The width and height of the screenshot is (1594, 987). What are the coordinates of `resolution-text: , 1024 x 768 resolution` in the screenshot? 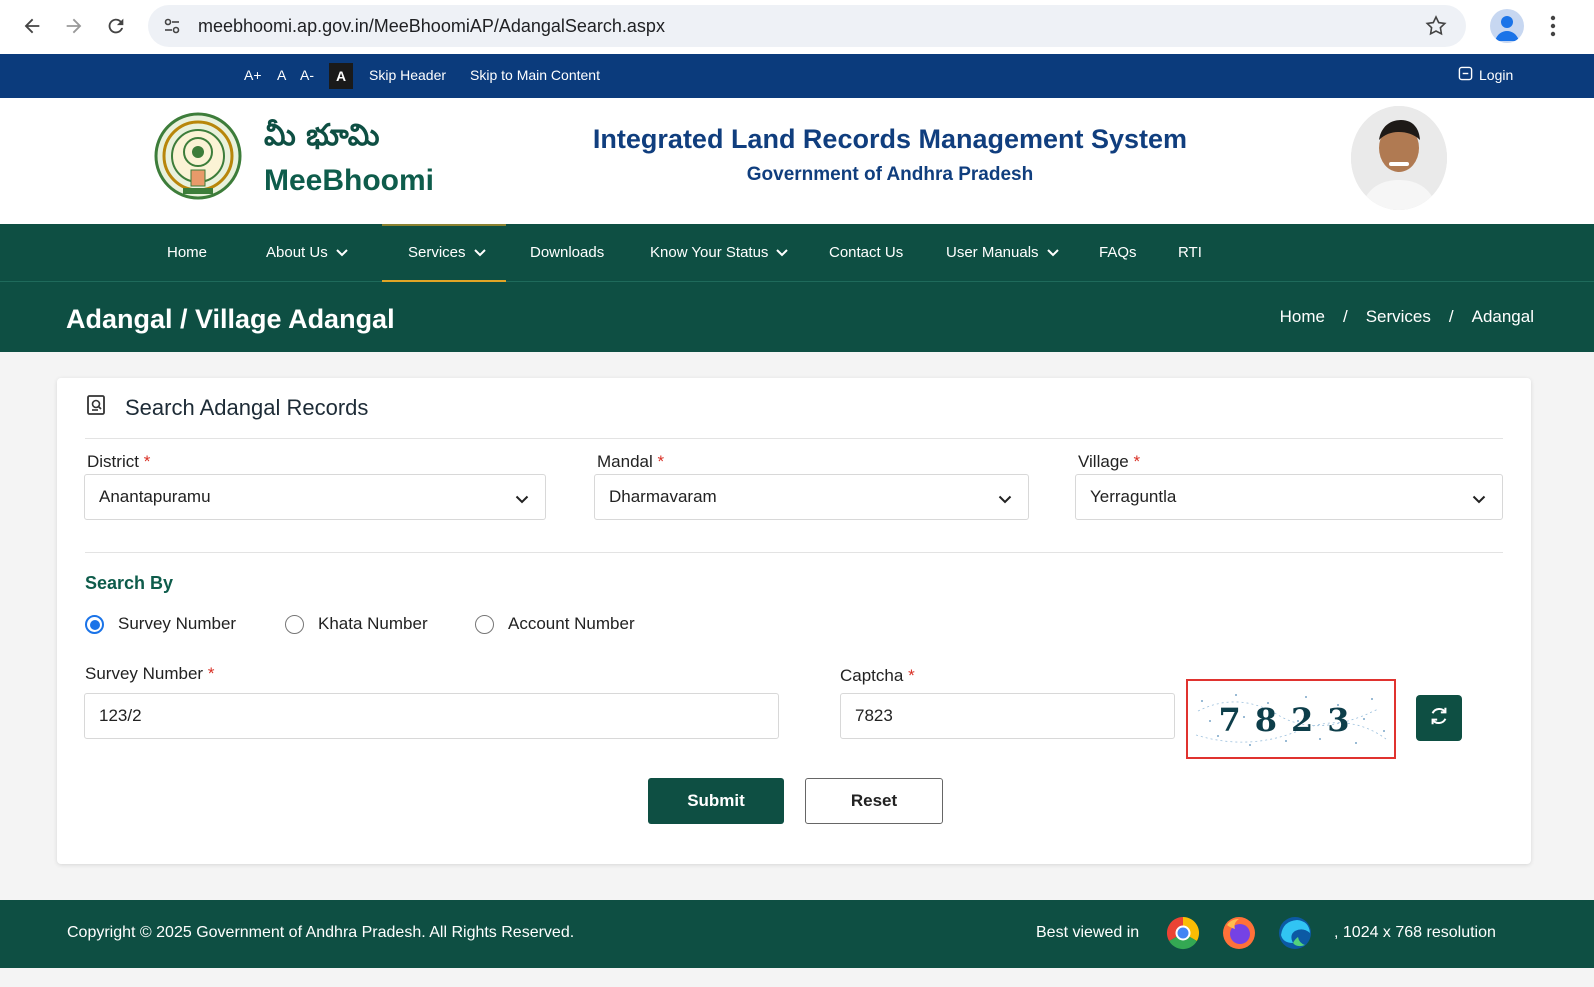 It's located at (1415, 932).